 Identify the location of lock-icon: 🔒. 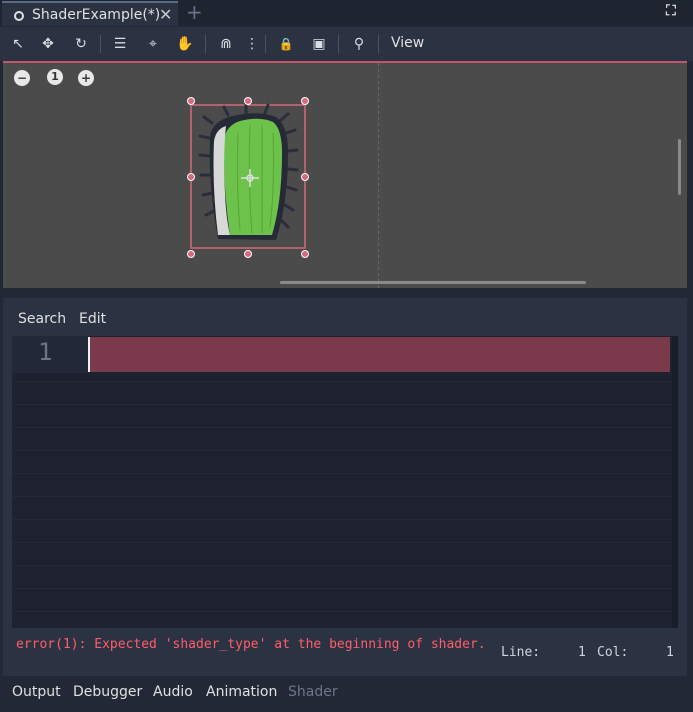
(286, 44).